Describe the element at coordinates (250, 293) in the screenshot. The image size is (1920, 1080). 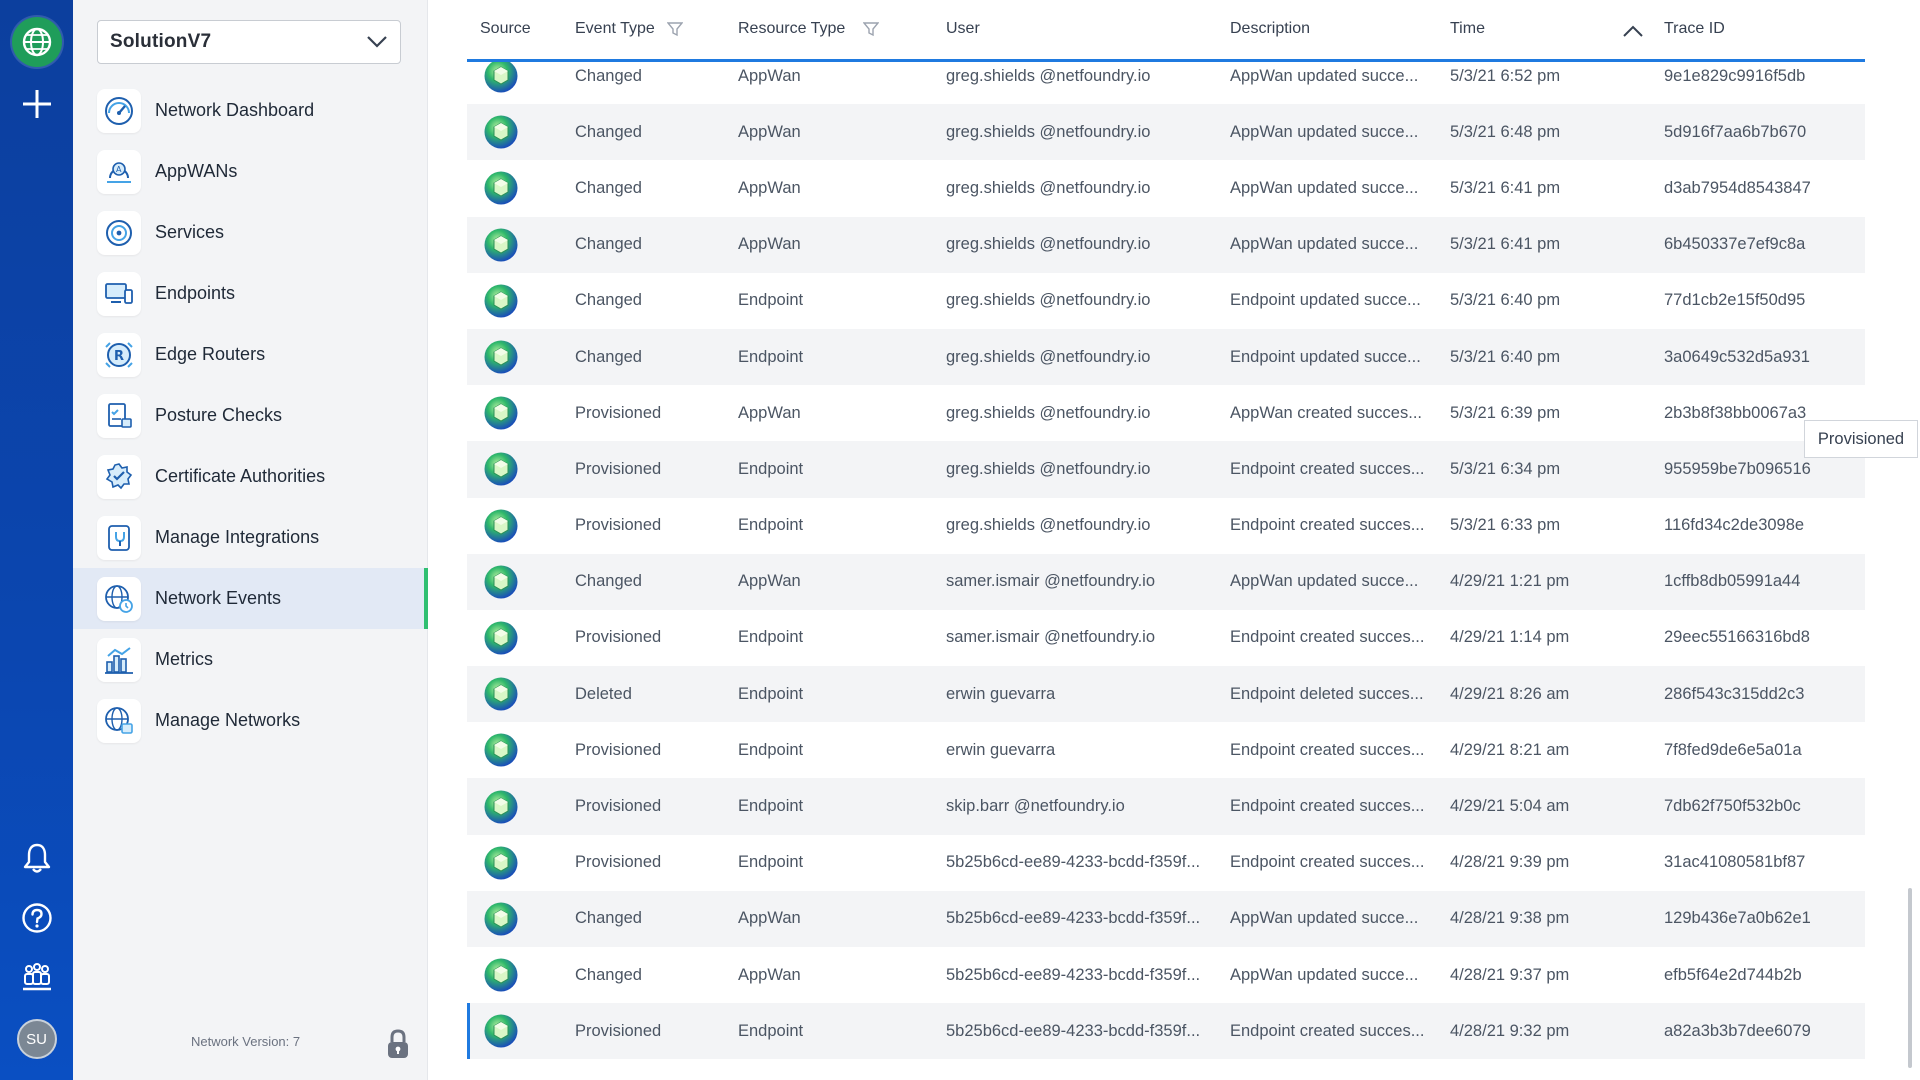
I see `sidebar-item-endpoints: Endpoints` at that location.